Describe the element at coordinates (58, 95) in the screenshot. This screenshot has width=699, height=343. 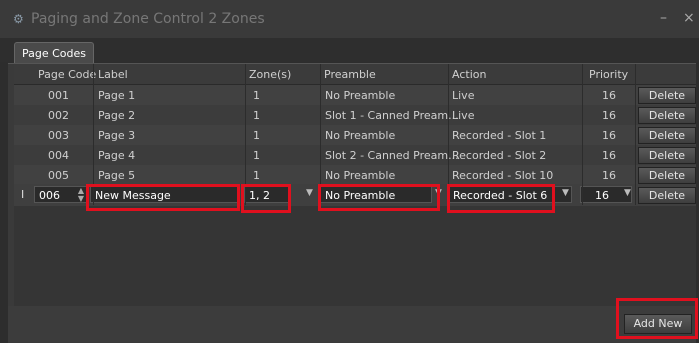
I see `page-code-cell: 001` at that location.